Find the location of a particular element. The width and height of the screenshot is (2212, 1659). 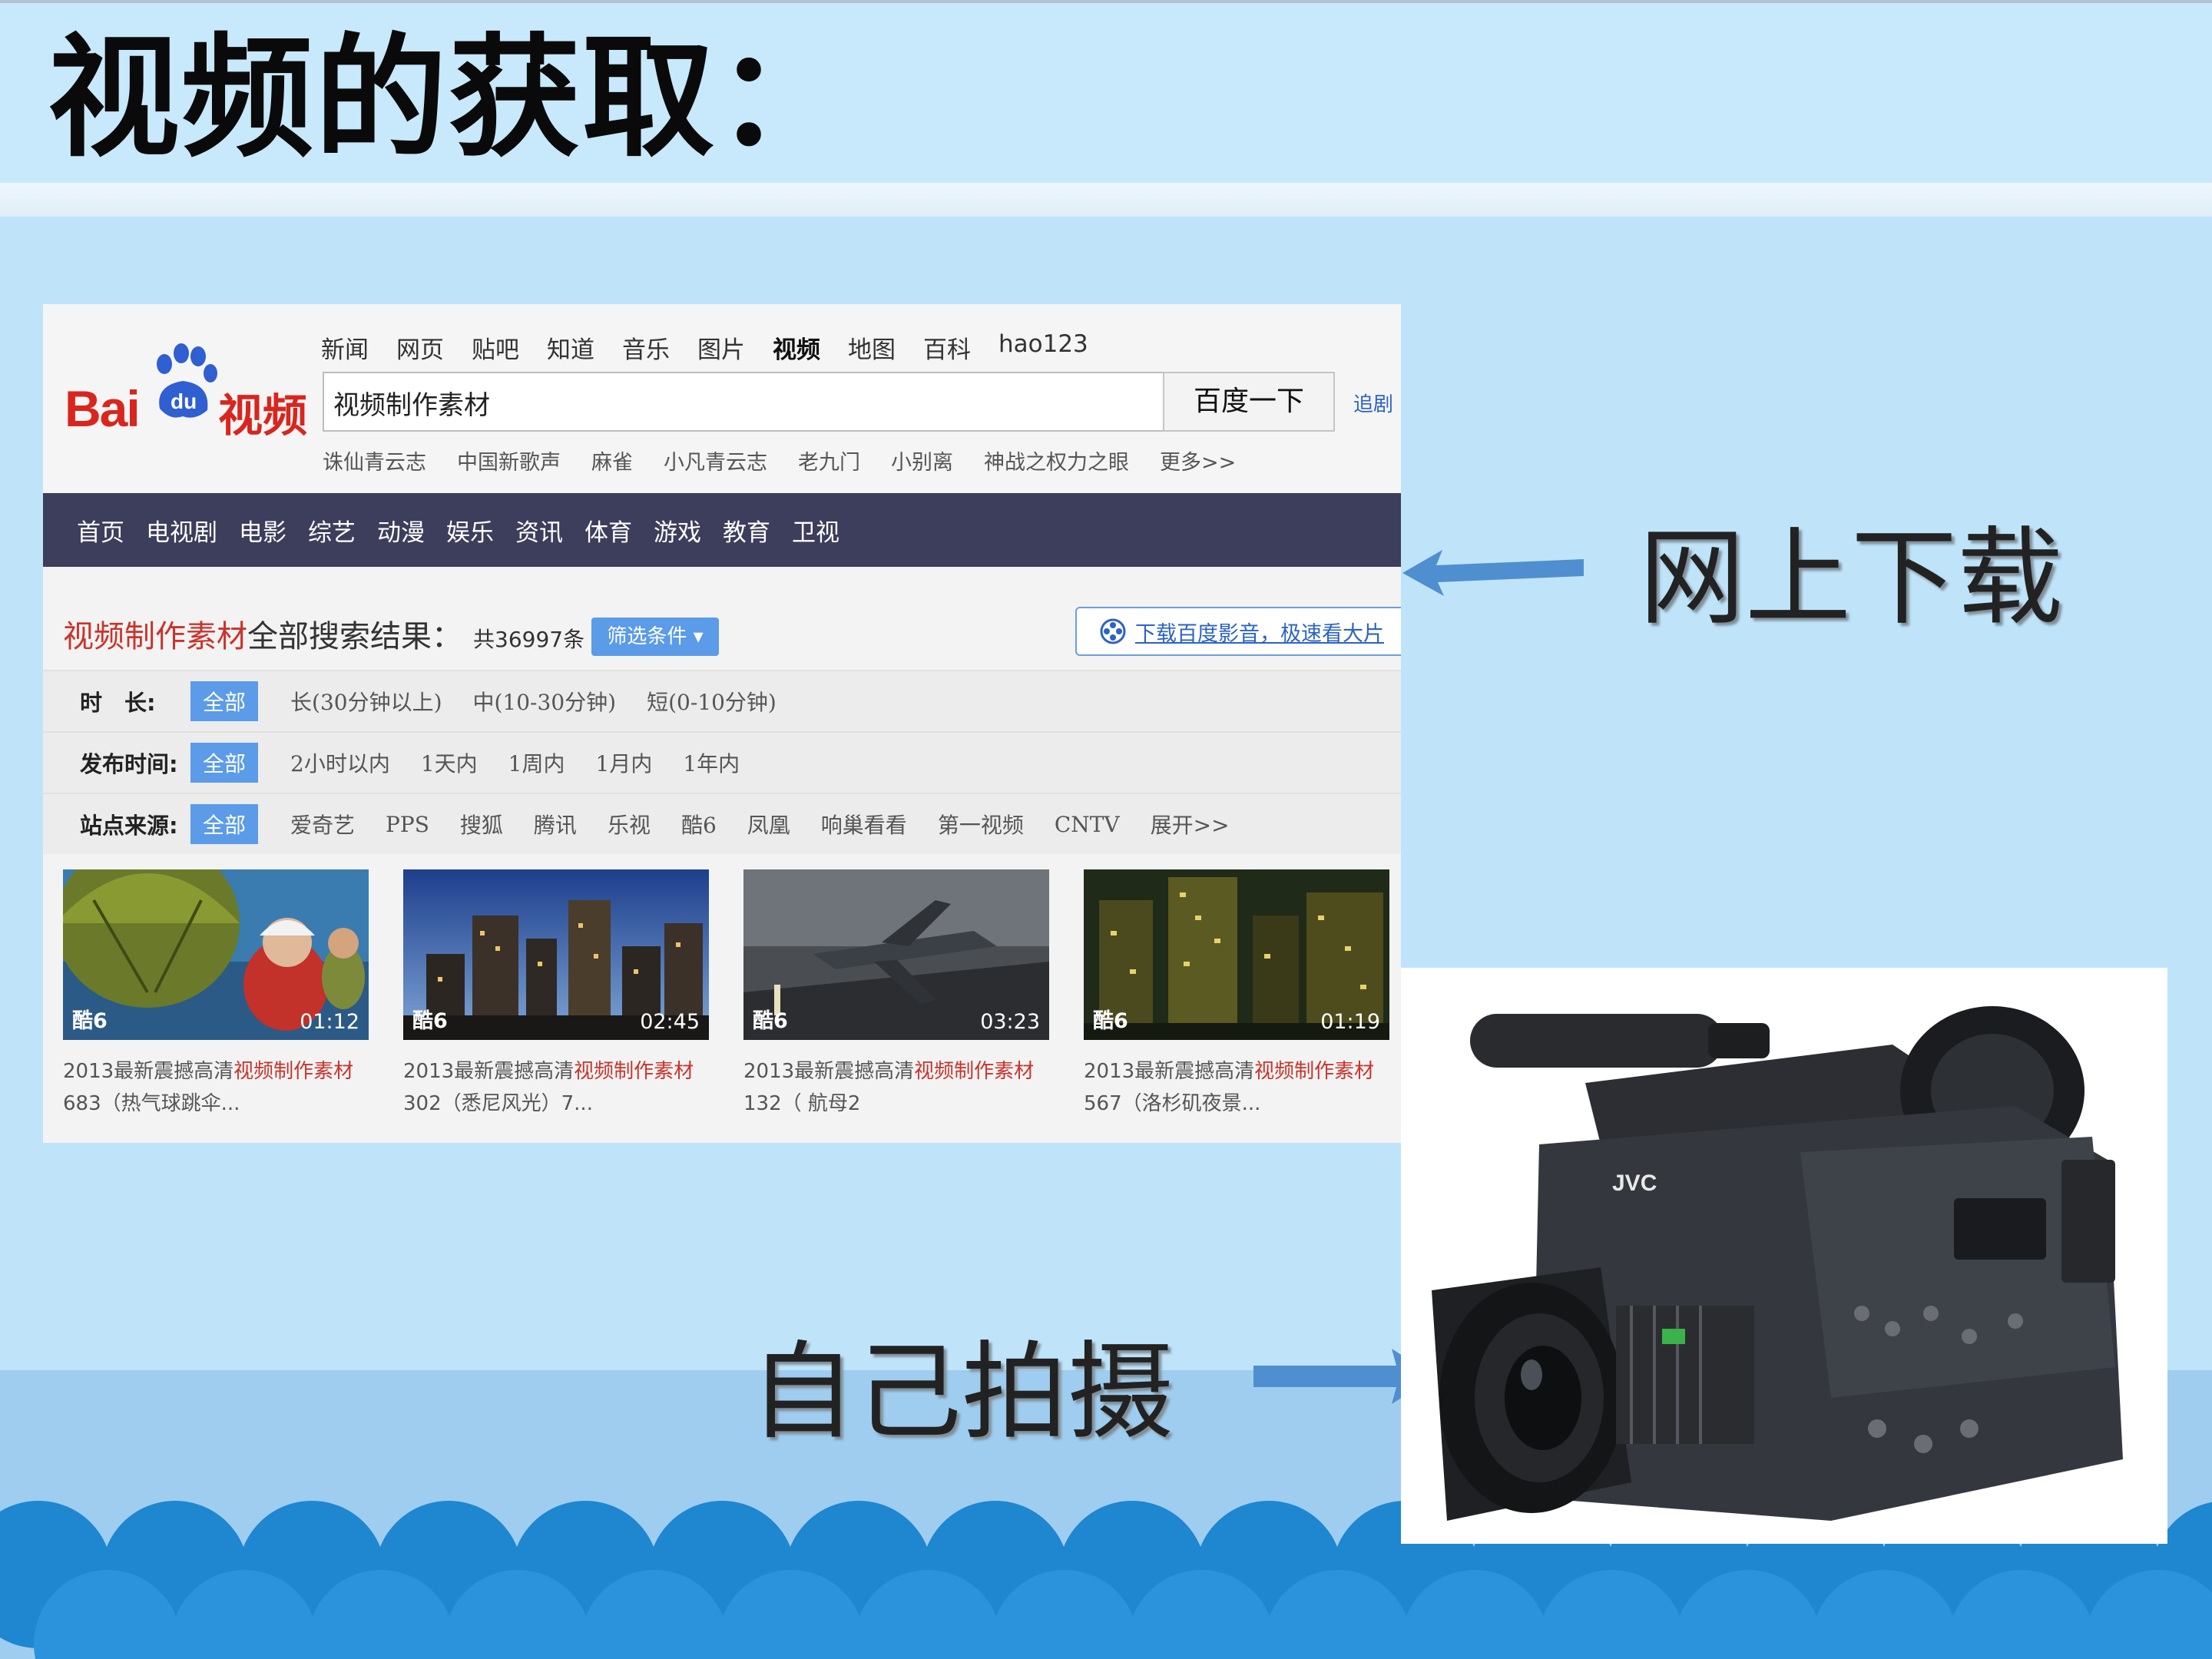

title-divider-stripe is located at coordinates (1106, 200).